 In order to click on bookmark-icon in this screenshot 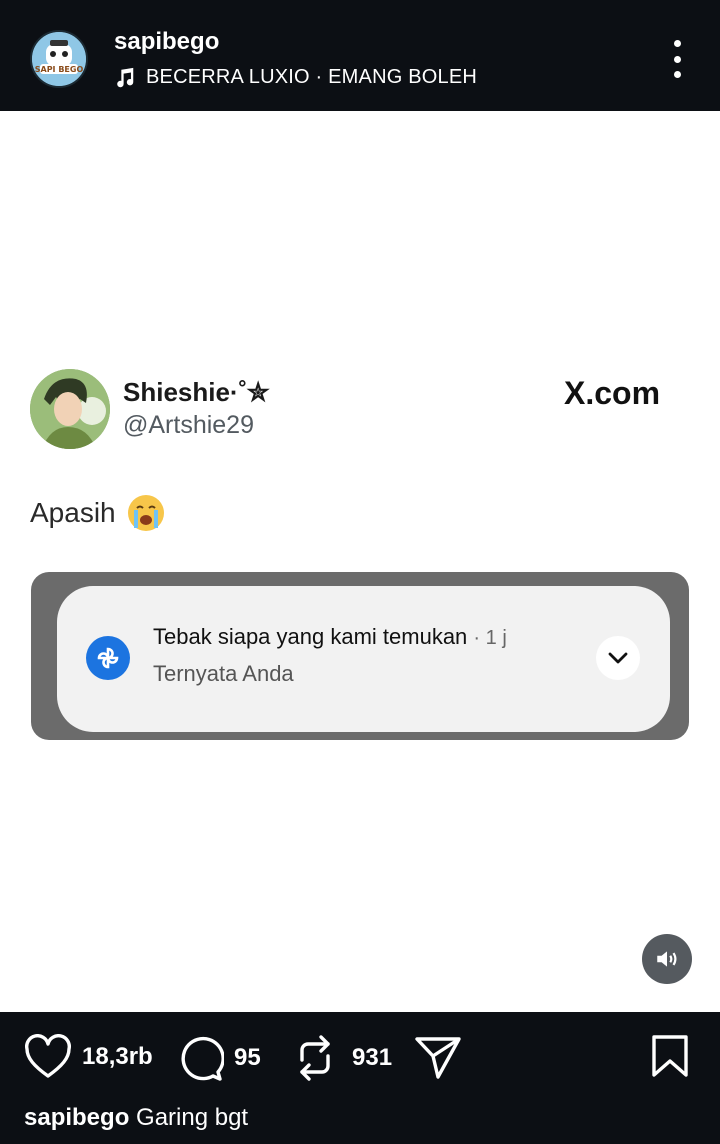, I will do `click(670, 1056)`.